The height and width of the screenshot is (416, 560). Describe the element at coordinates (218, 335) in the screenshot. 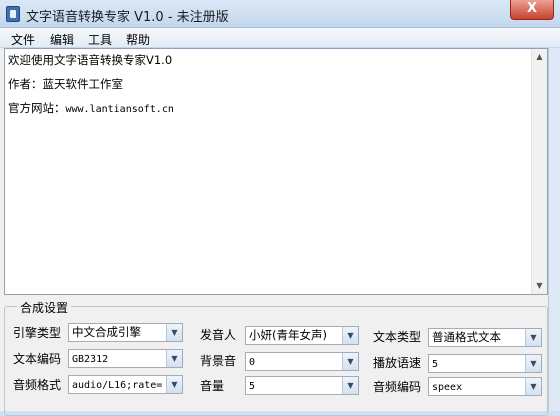

I see `speaker-label: 发音人` at that location.